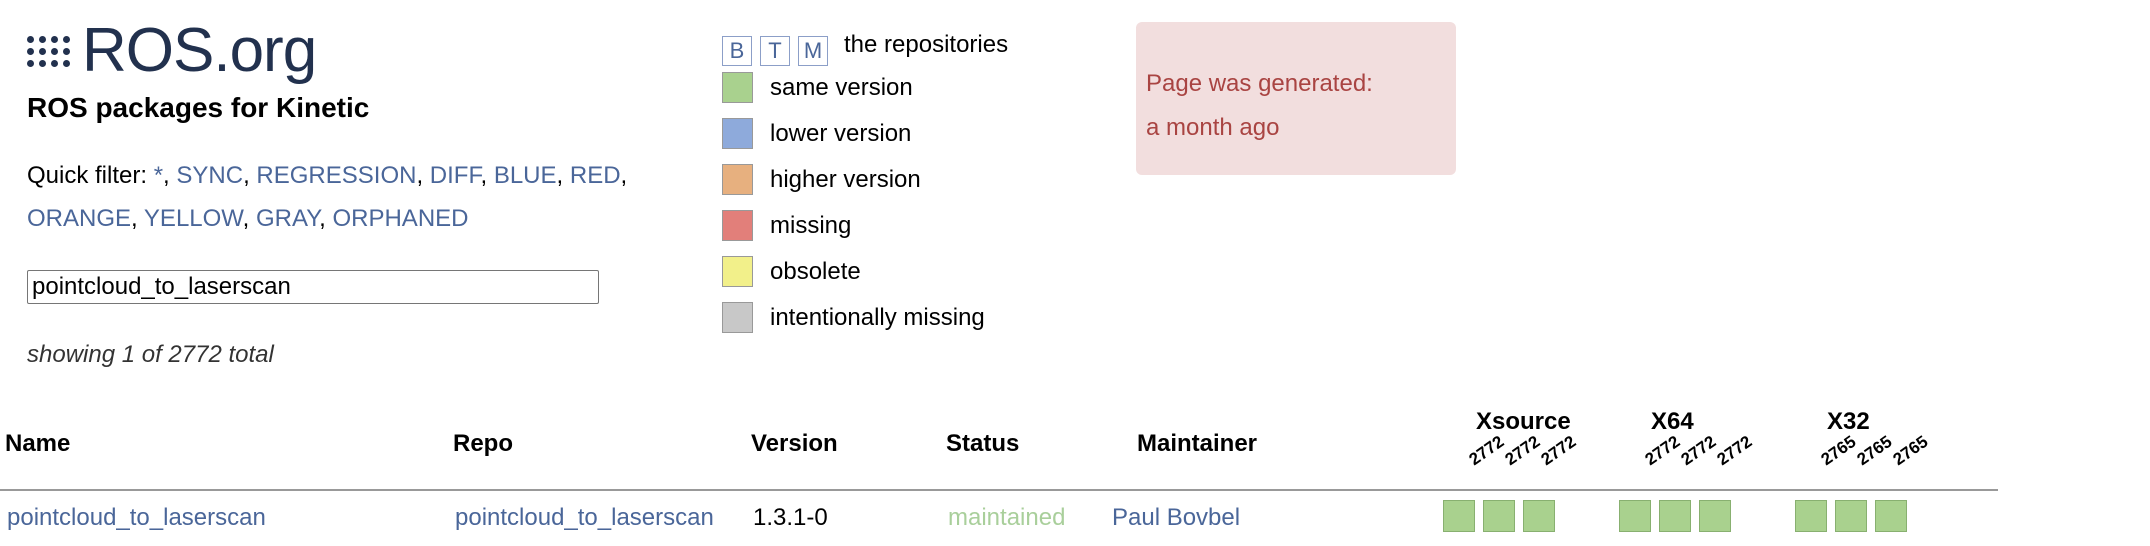  What do you see at coordinates (794, 444) in the screenshot?
I see `header-version: Version` at bounding box center [794, 444].